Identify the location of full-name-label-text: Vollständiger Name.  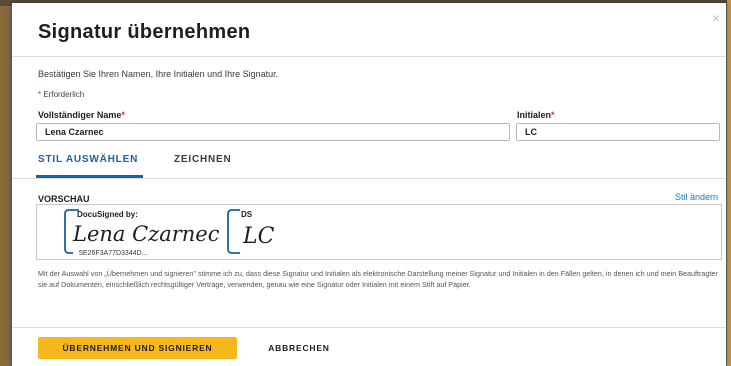
(80, 115).